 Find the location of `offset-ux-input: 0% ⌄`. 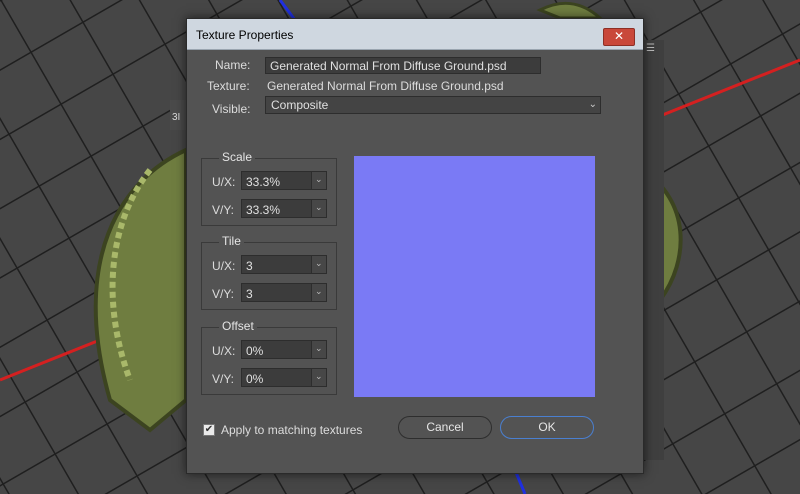

offset-ux-input: 0% ⌄ is located at coordinates (284, 349).